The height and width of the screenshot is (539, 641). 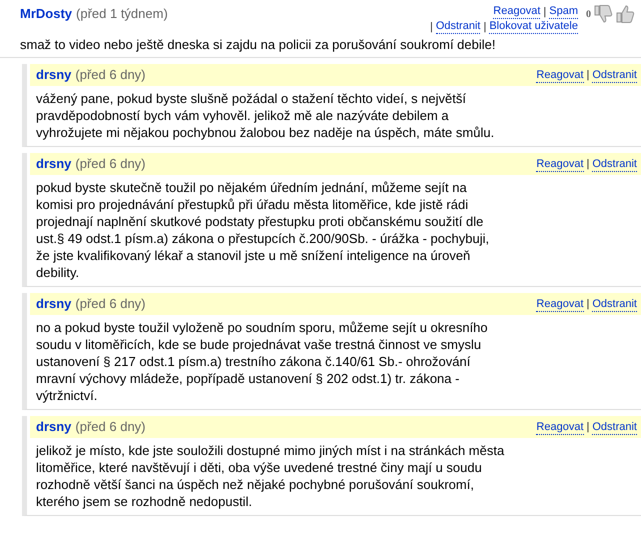 I want to click on comment-text: vážený pane, pokud byste slušně požádal o stažení těchto videí, s největší pravděpodobností bych vám vyhověl. jelikož mě ale nazýváte debilem a vyhrožujete mi nějakou pochybnou žalobou bez naděje na úspěch, máte smůlu., so click(x=266, y=115).